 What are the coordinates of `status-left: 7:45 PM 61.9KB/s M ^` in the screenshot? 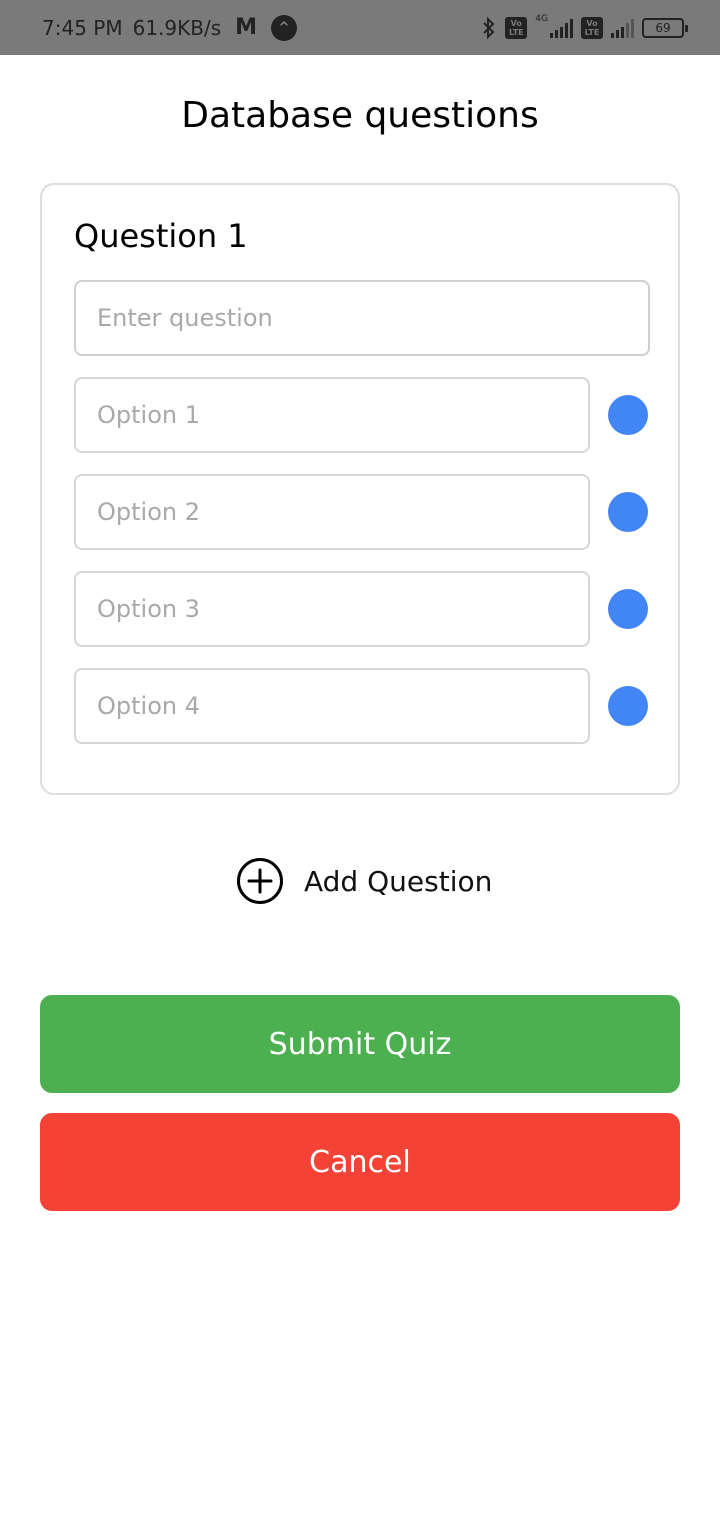 It's located at (170, 27).